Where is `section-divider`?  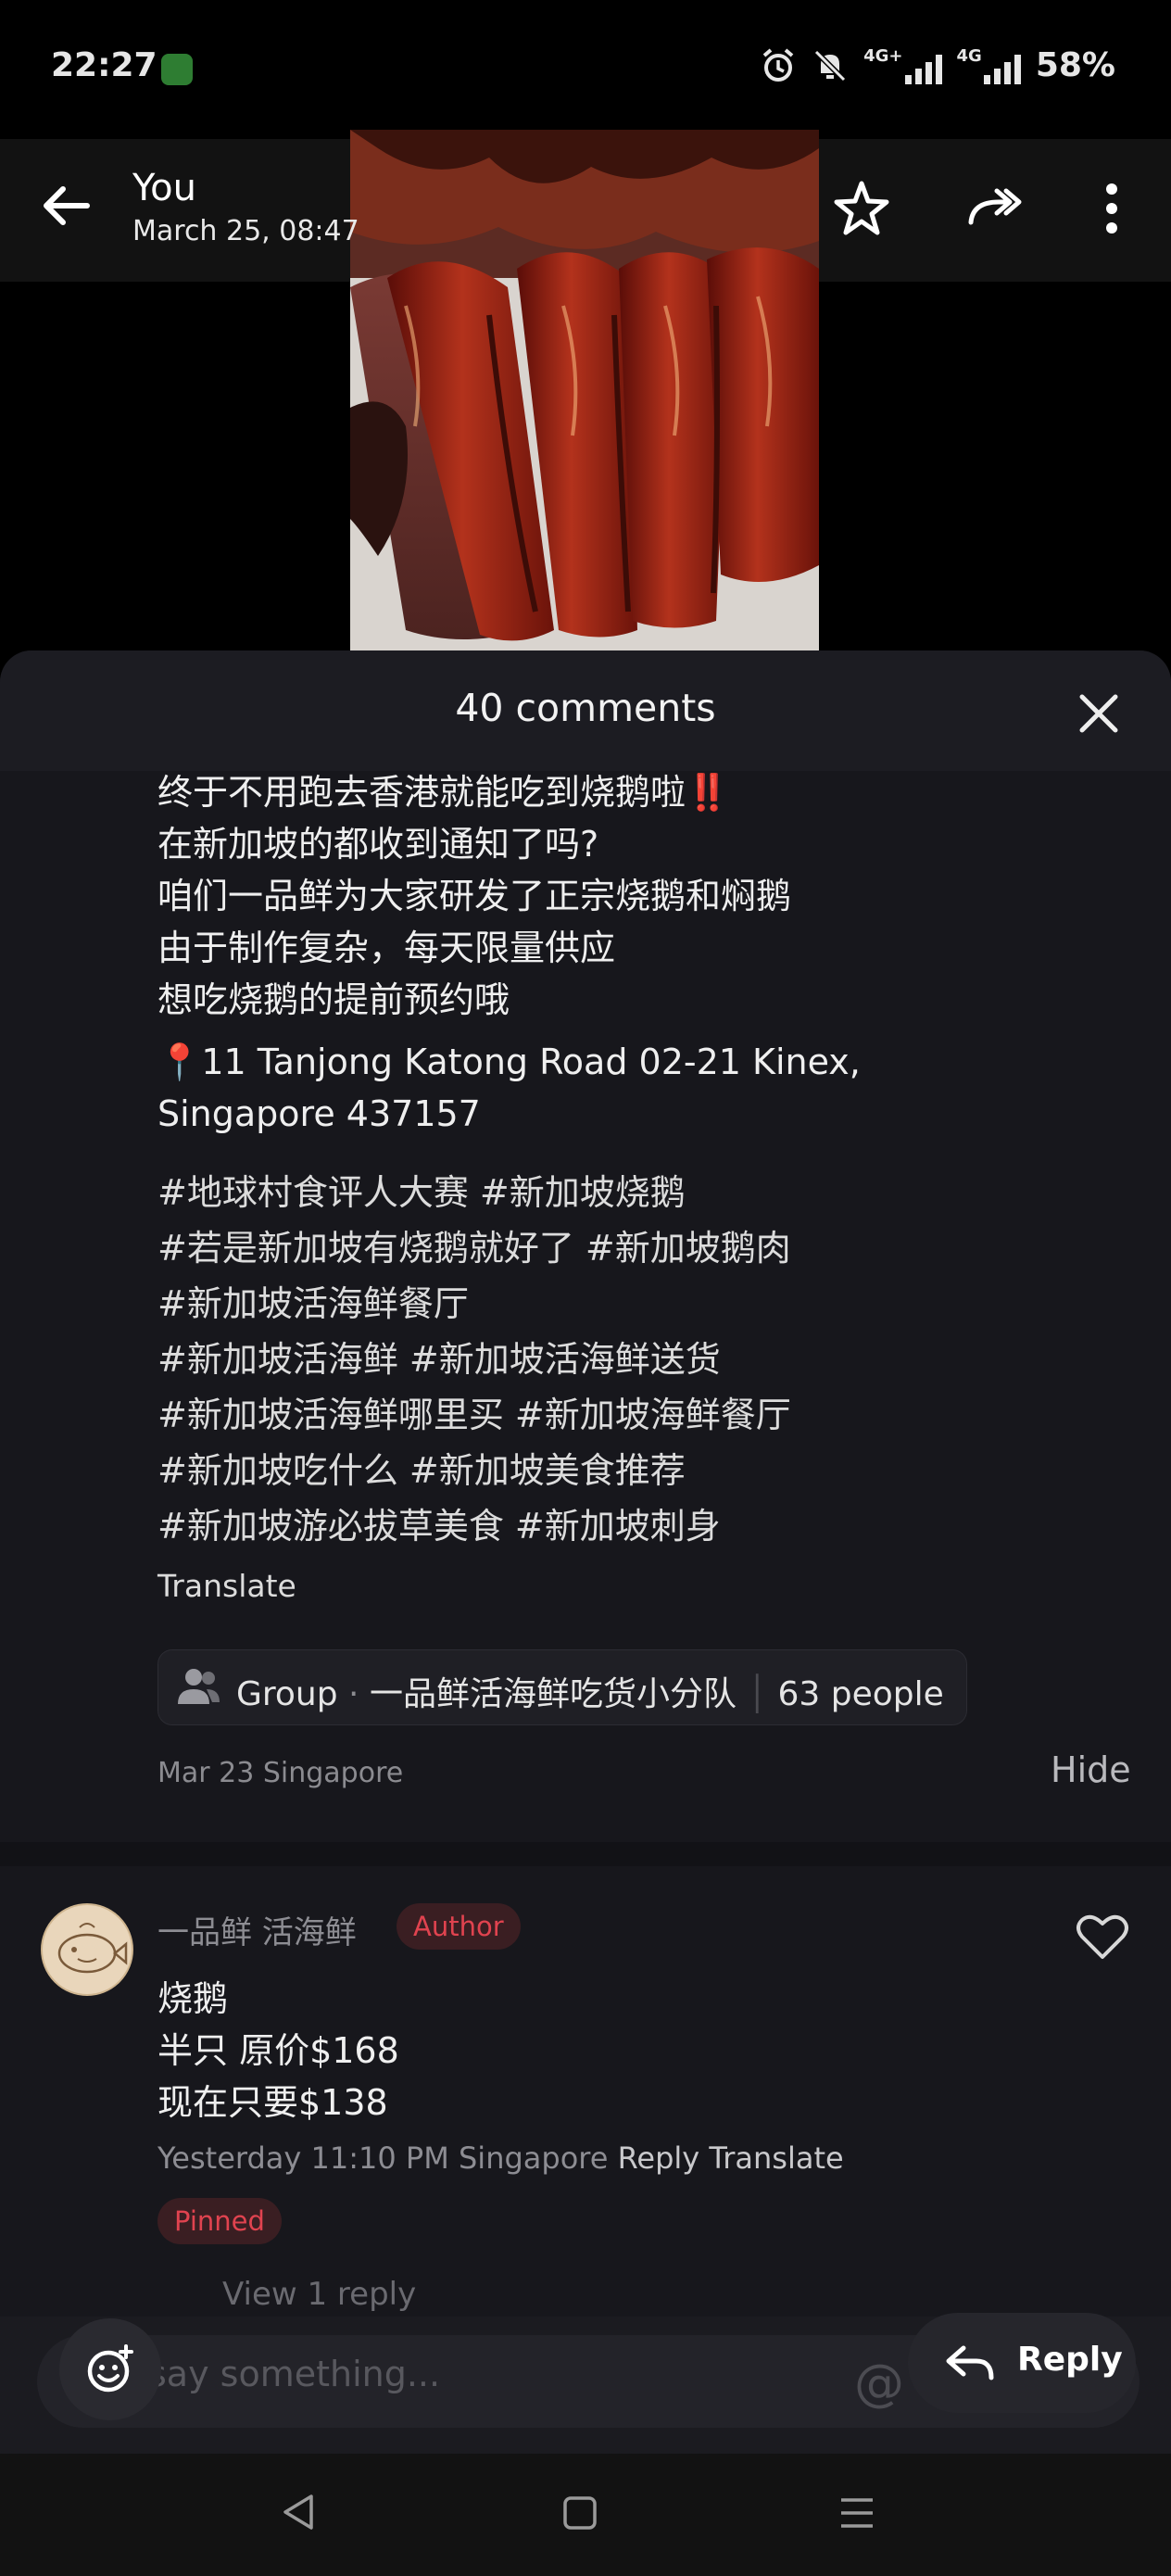 section-divider is located at coordinates (585, 1854).